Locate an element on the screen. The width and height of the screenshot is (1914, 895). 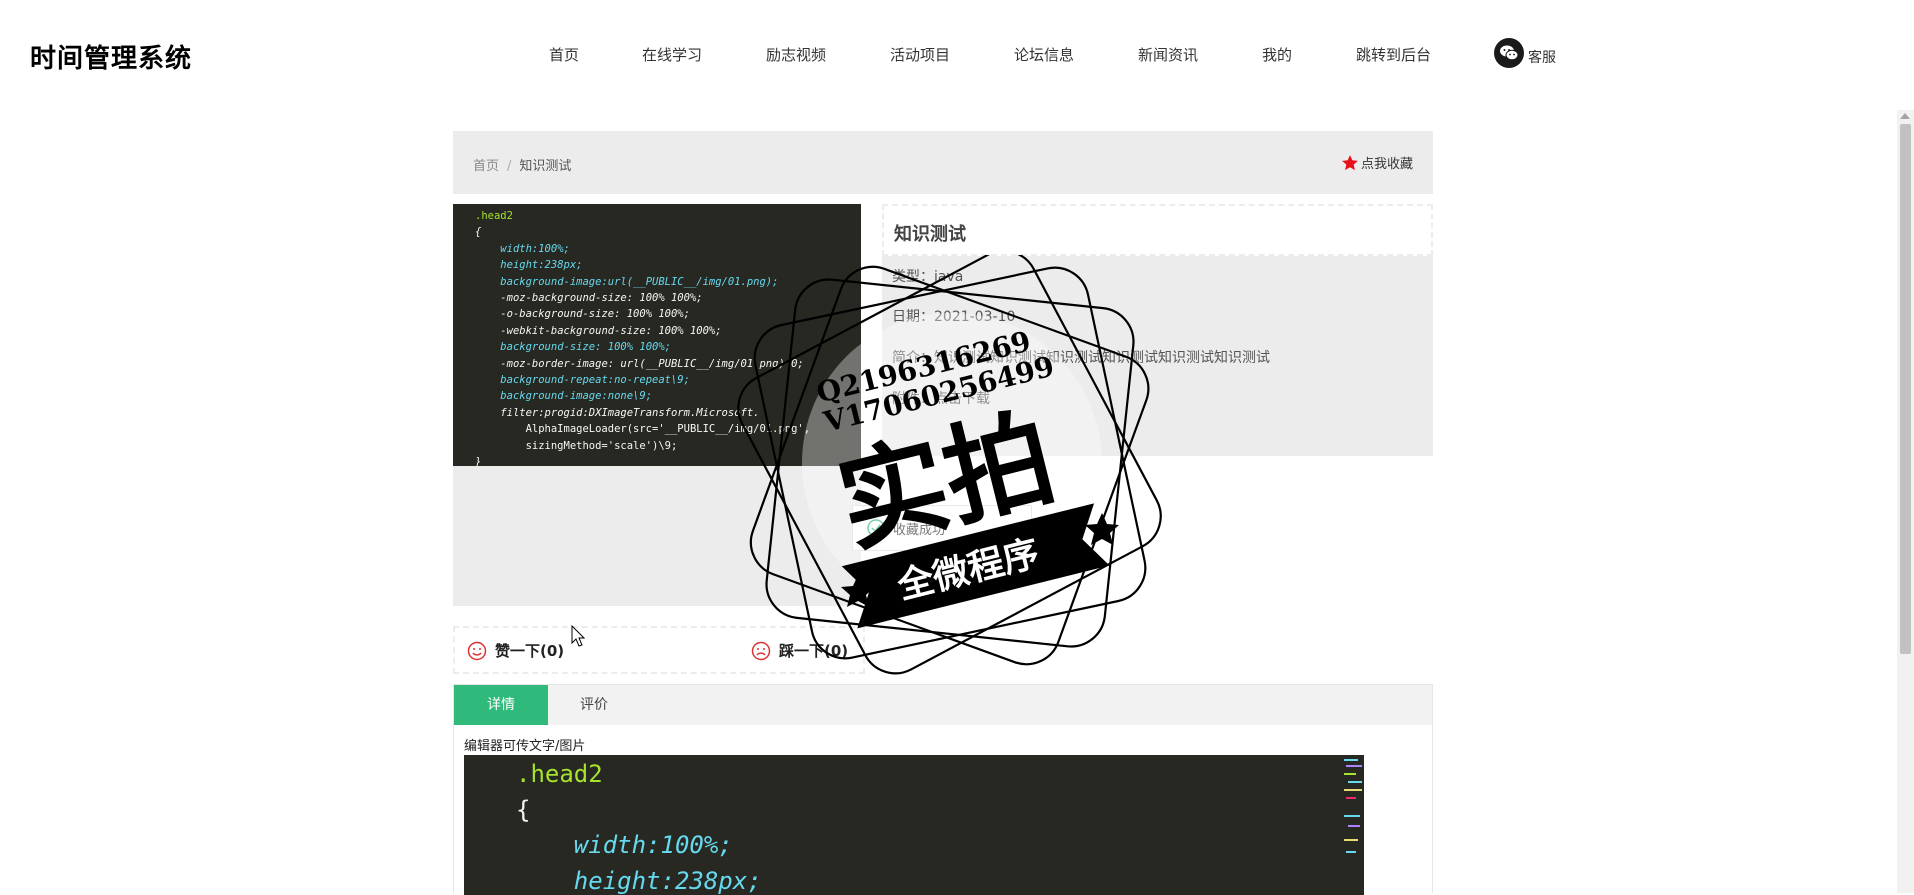
detail-tabs: 详情 评价 is located at coordinates (943, 705).